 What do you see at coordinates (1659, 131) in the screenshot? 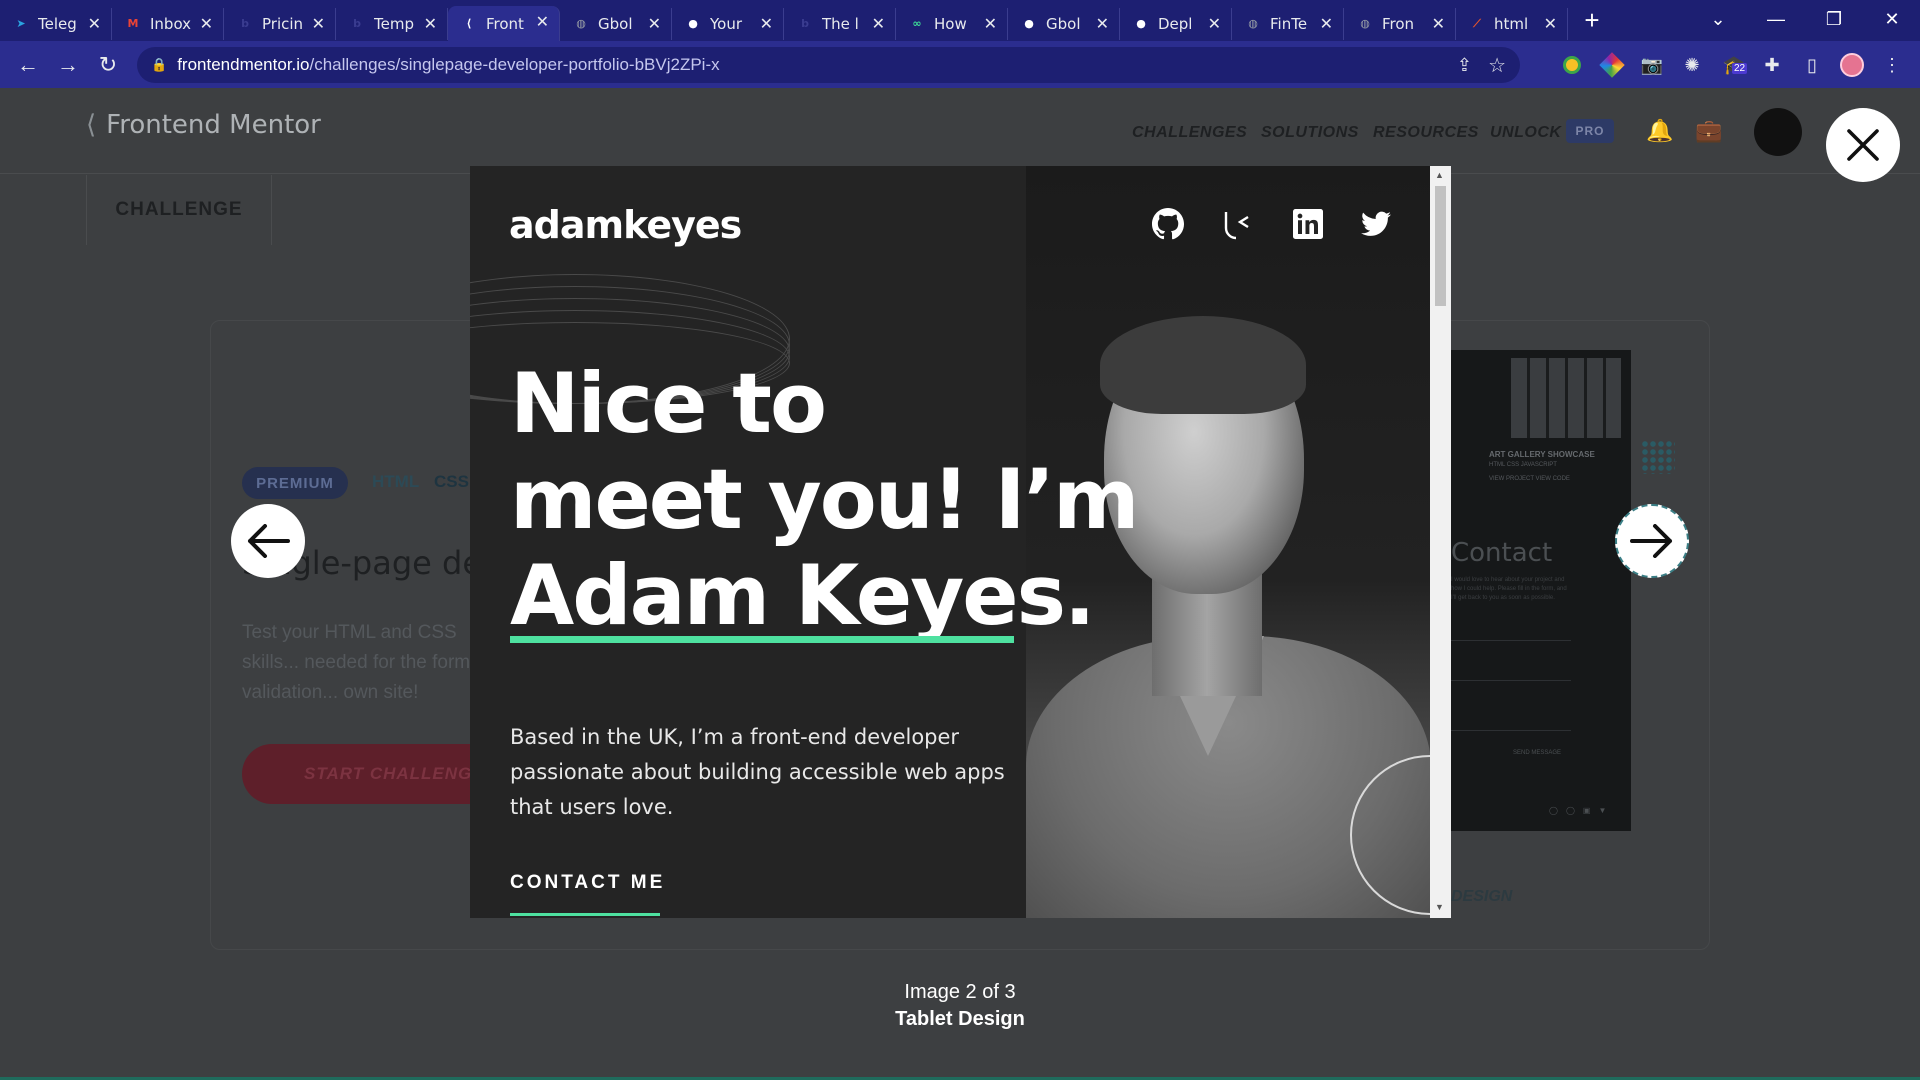
I see `notification-bell-icon: 🔔` at bounding box center [1659, 131].